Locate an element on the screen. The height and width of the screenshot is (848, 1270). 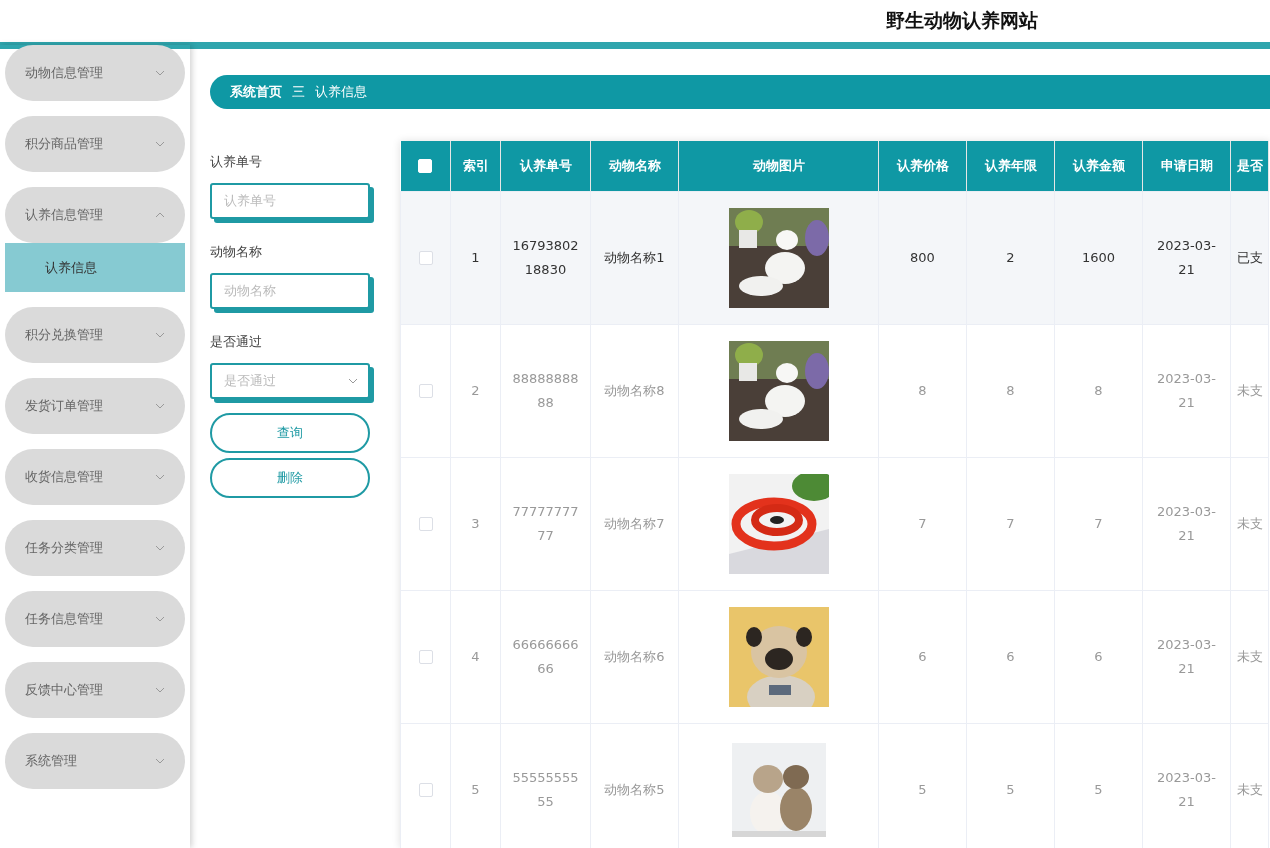
table-cell-text: 动物名称7 is located at coordinates (634, 523).